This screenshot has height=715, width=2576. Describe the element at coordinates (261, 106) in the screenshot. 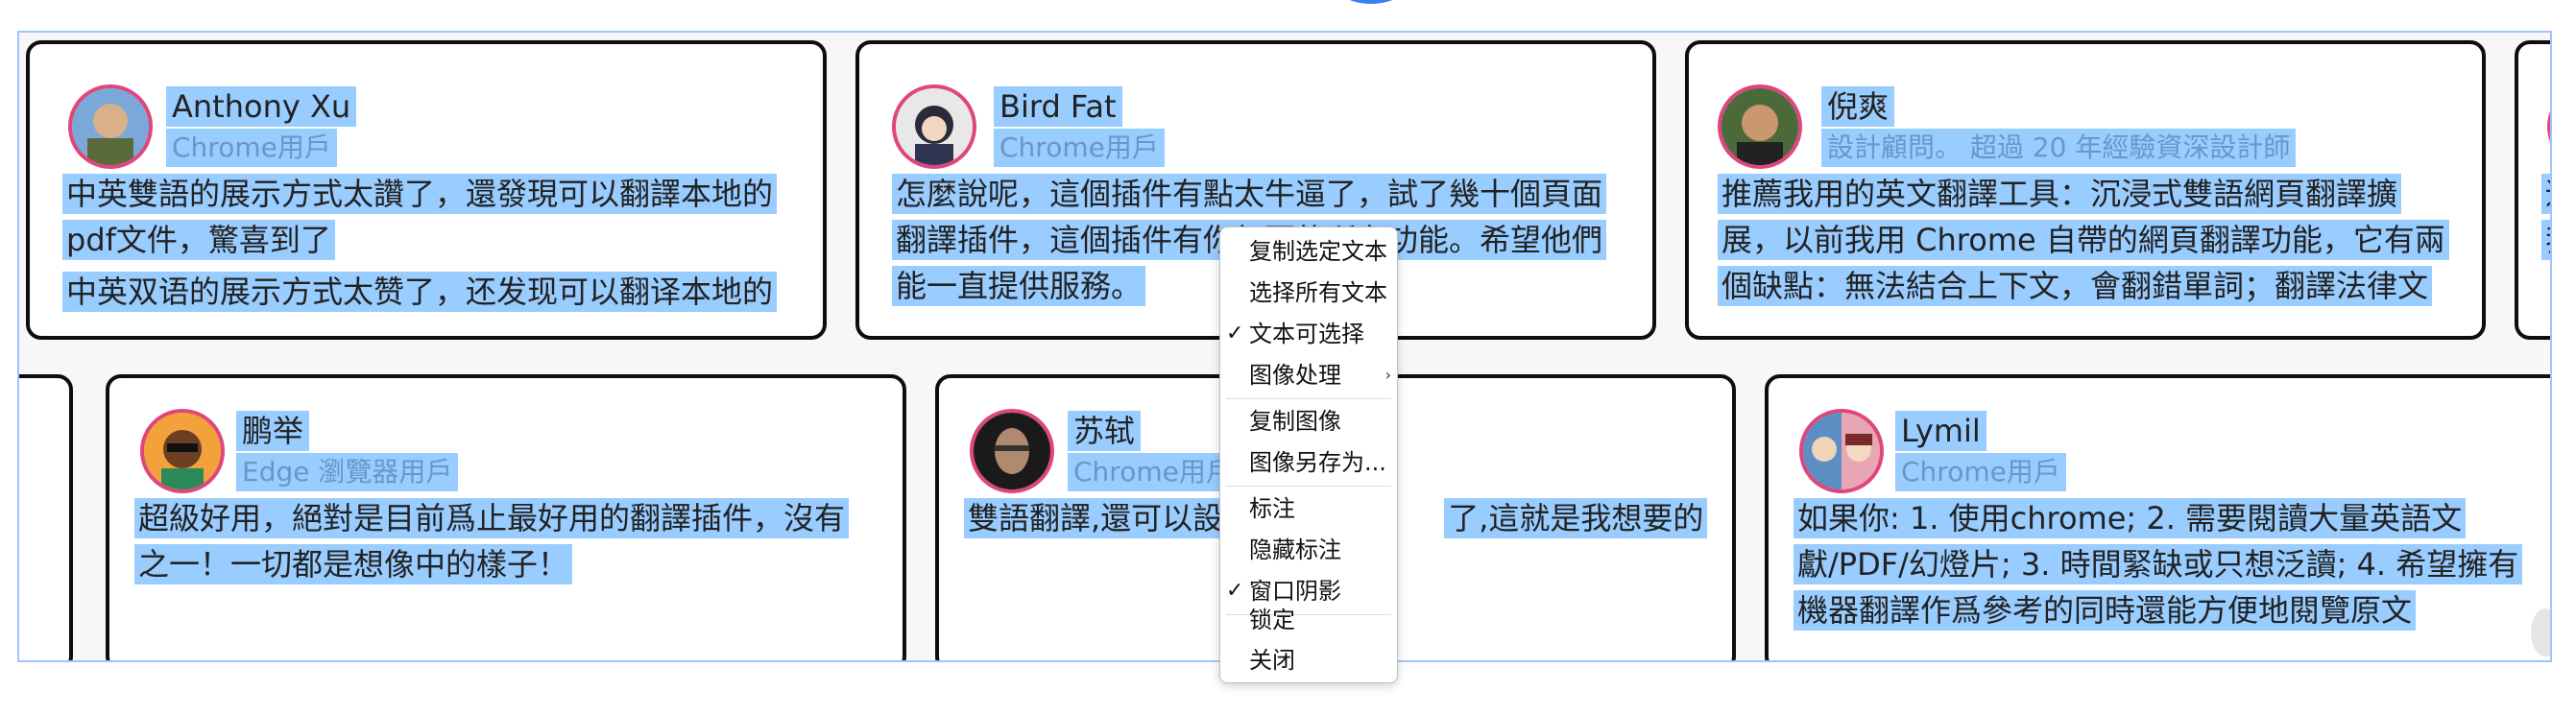

I see `reviewer-name: Anthony Xu` at that location.